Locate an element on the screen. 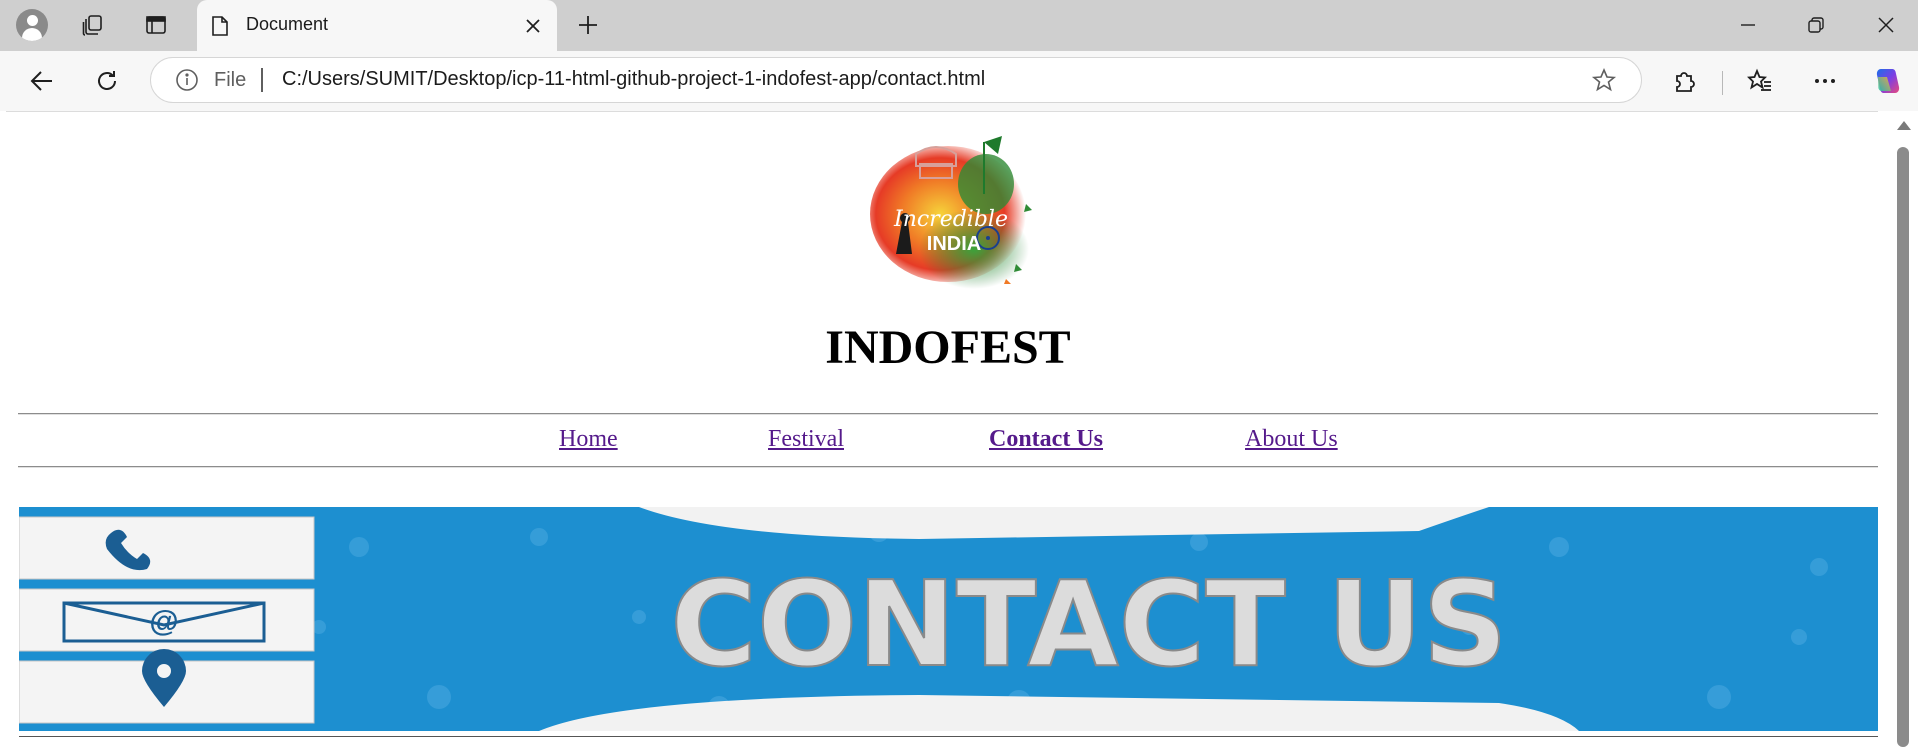  info-icon is located at coordinates (187, 80).